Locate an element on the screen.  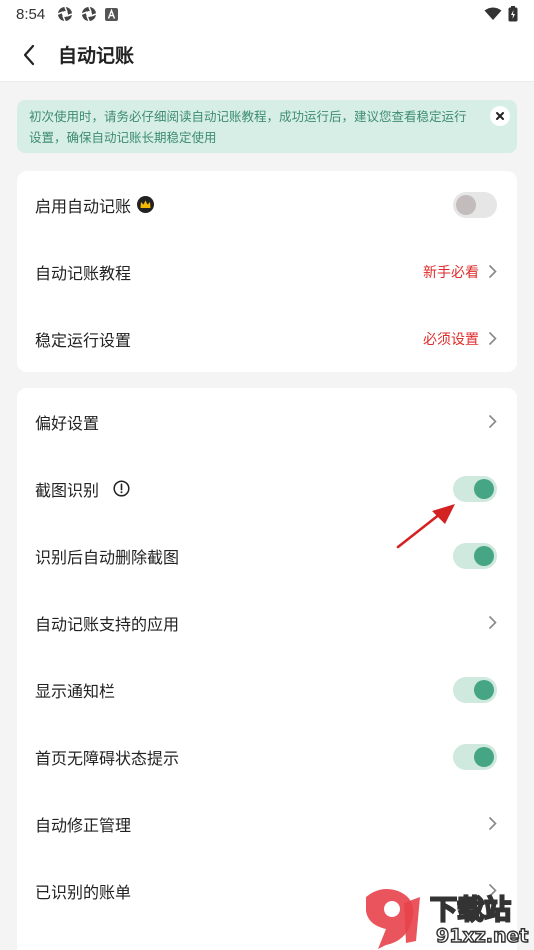
annotation-arrow-icon is located at coordinates (425, 526).